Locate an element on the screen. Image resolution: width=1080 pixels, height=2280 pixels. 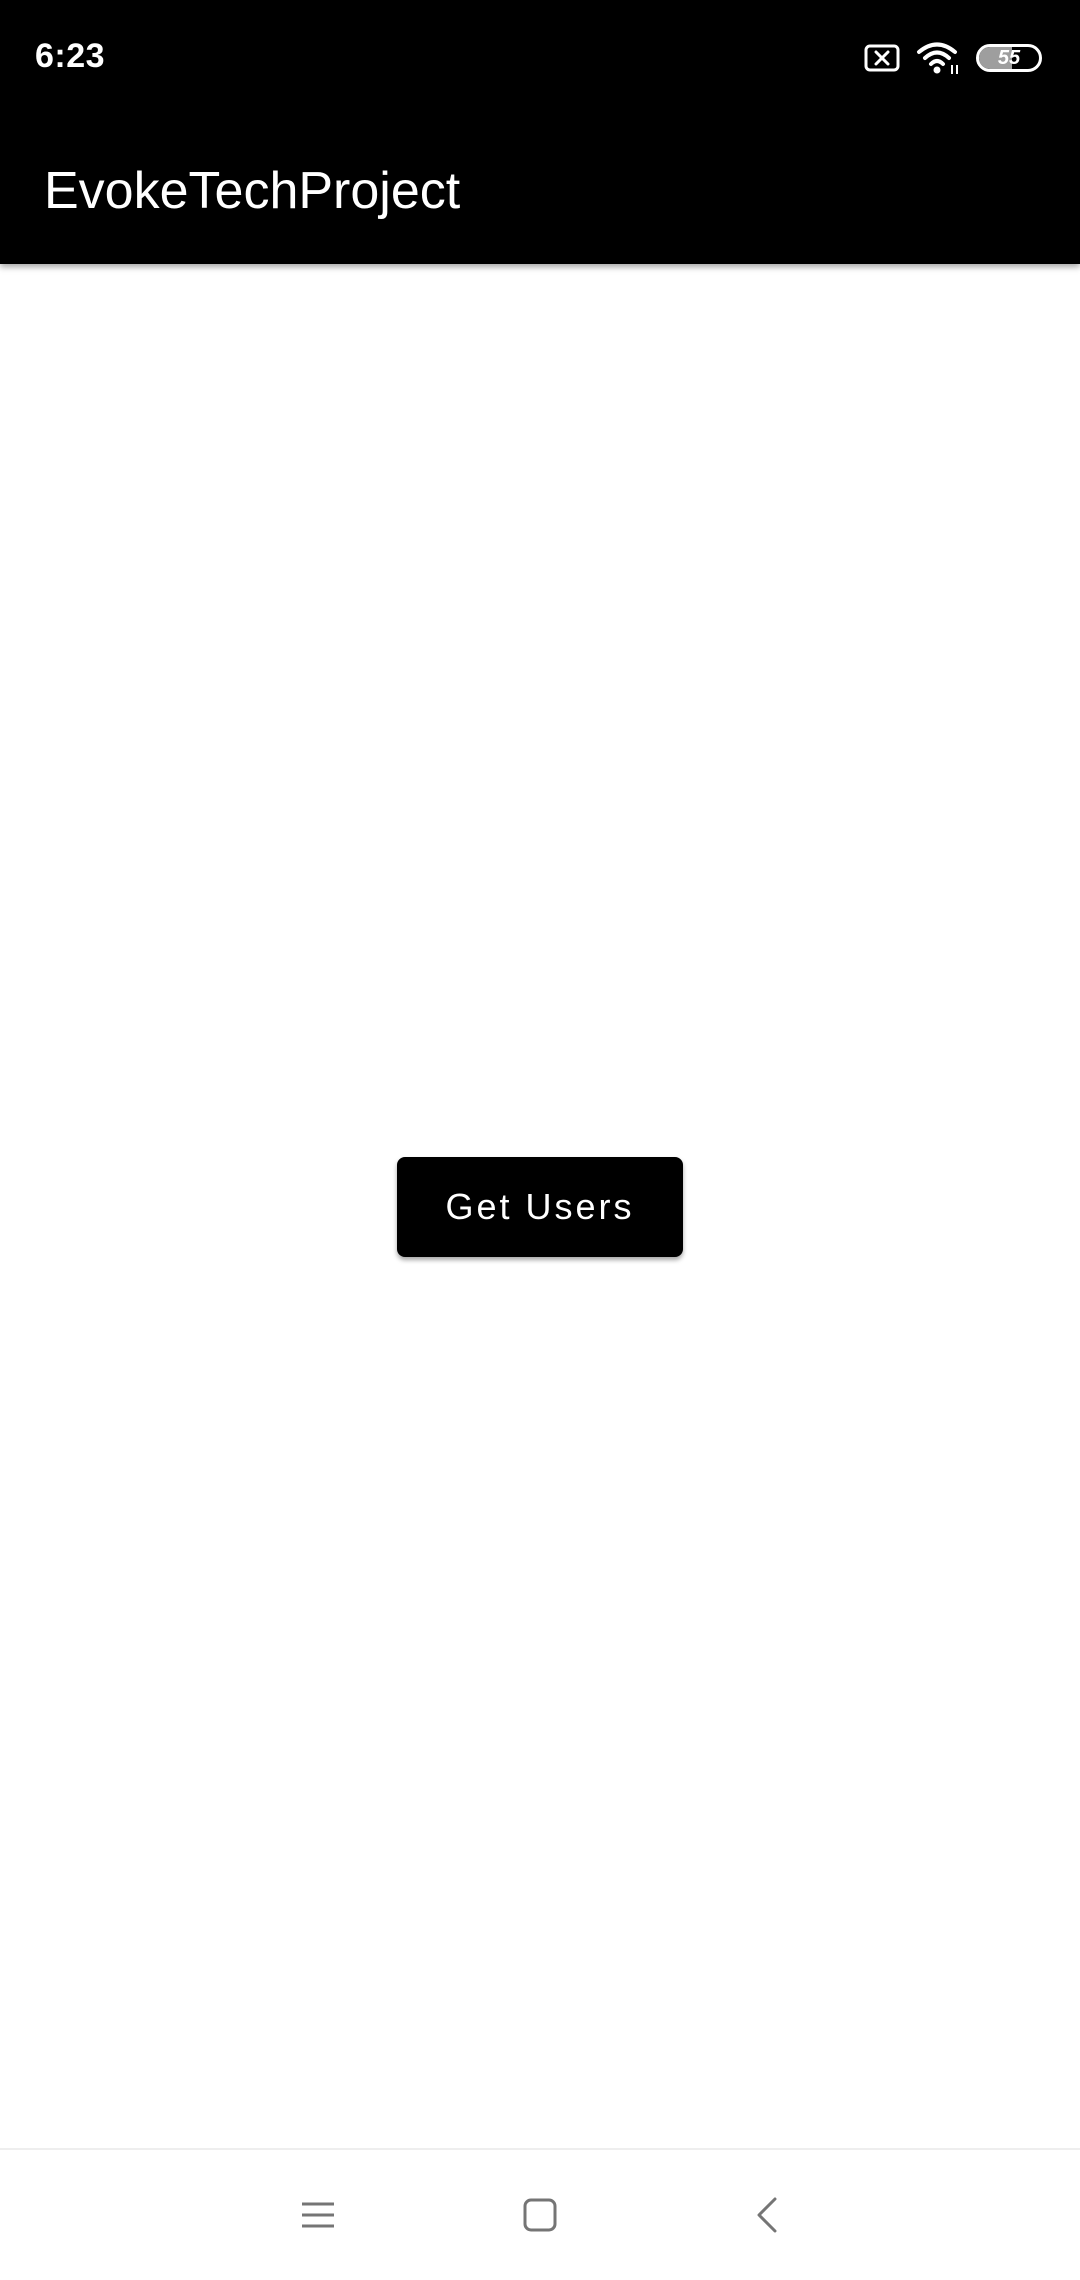
back-button is located at coordinates (767, 2217).